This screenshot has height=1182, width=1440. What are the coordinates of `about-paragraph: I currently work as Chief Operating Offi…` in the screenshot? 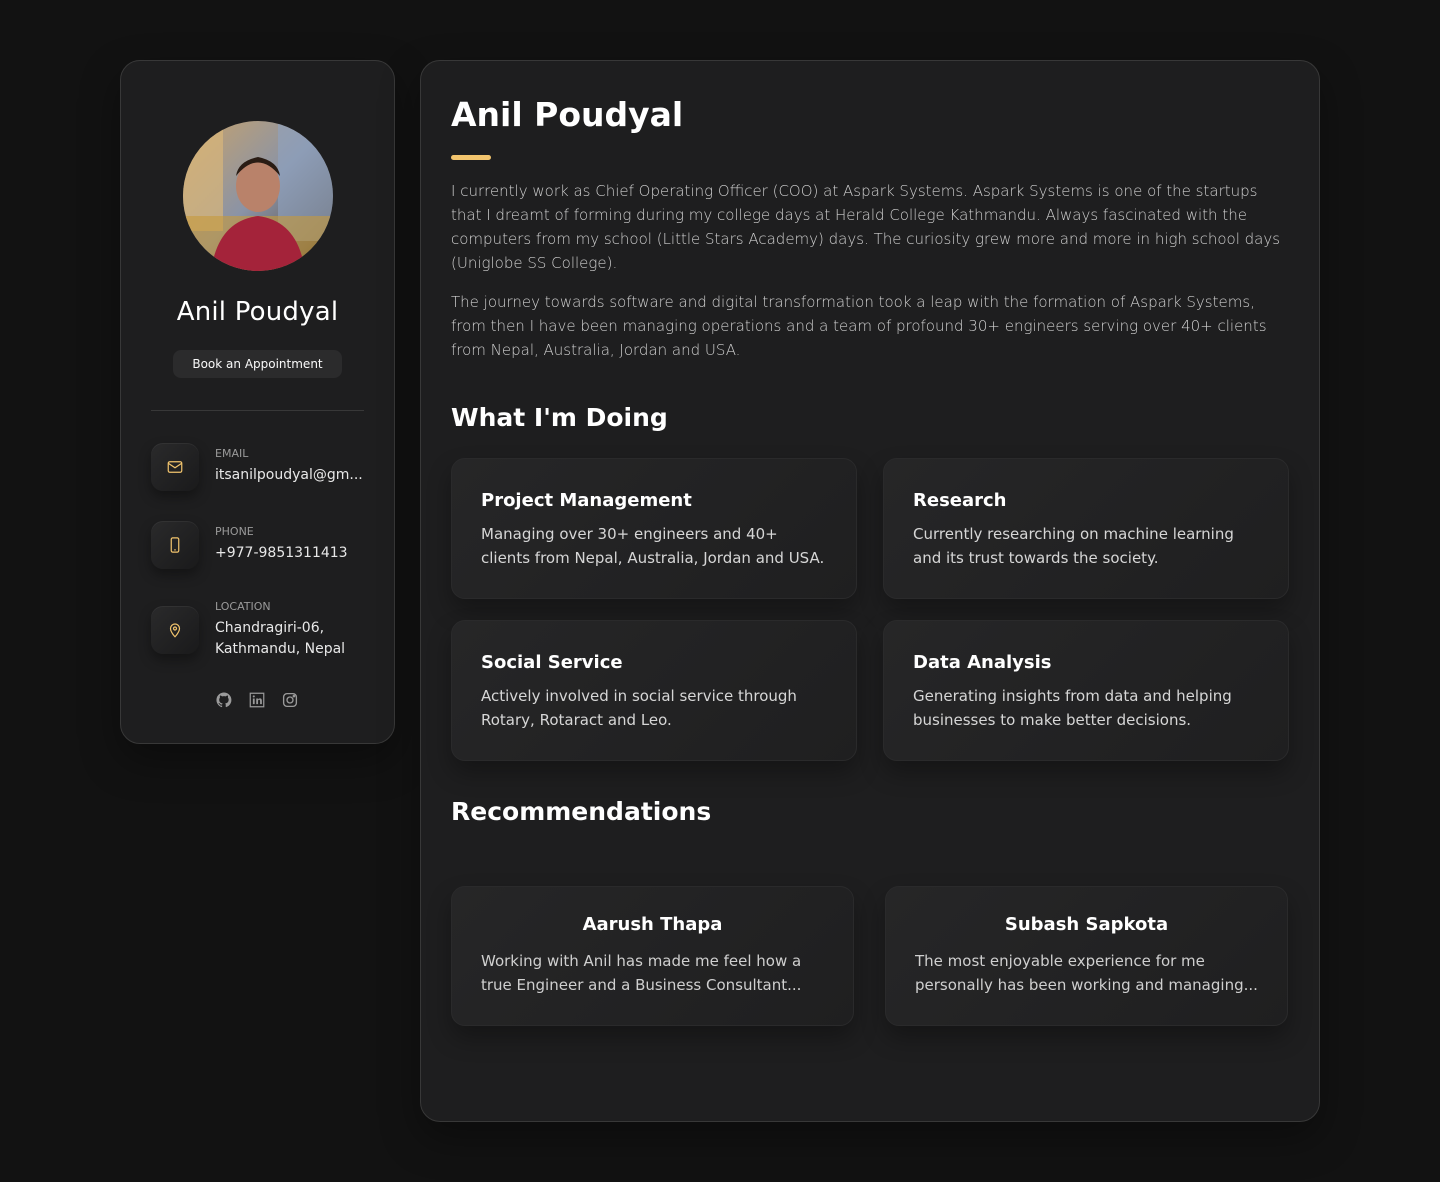 It's located at (866, 227).